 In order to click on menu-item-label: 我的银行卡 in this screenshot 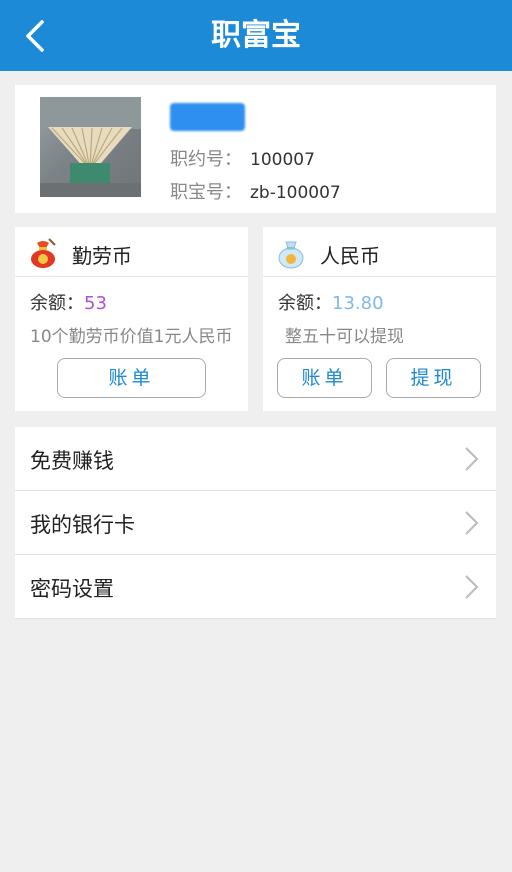, I will do `click(82, 525)`.